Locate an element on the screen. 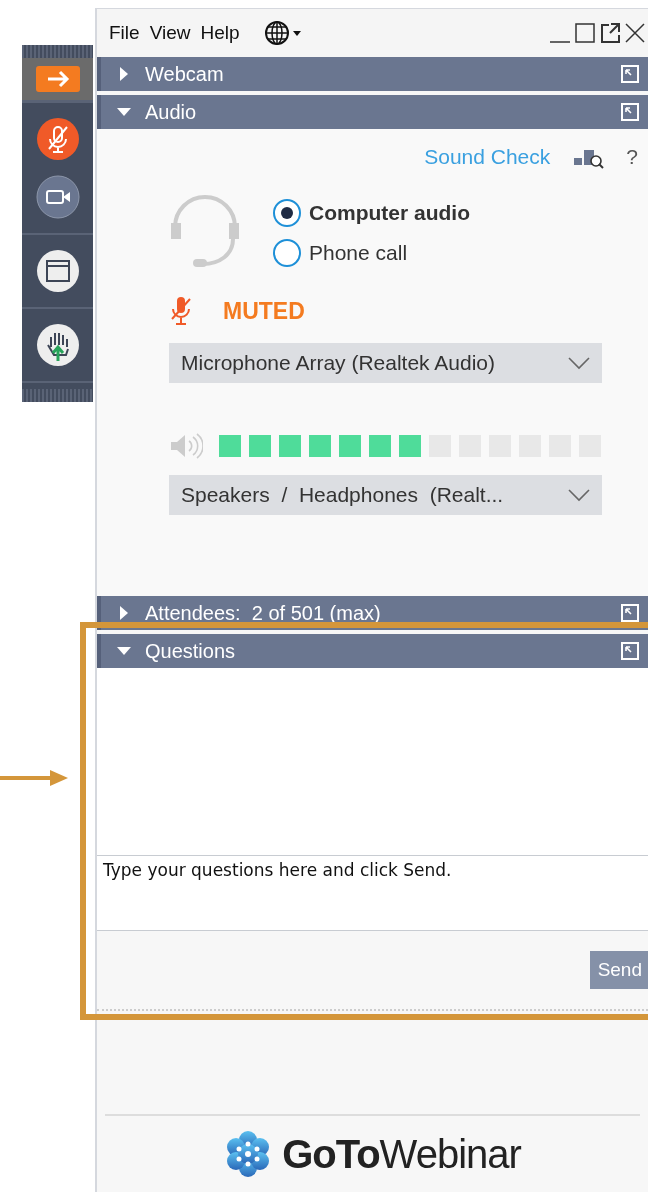  device-dropdown: Microphone Array (Realtek Audio) is located at coordinates (385, 363).